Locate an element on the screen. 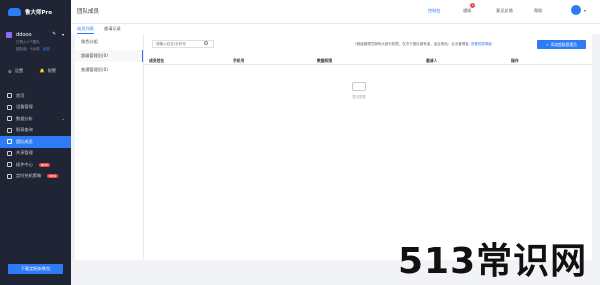 Image resolution: width=600 pixels, height=285 pixels. account-name: ddooo is located at coordinates (24, 35).